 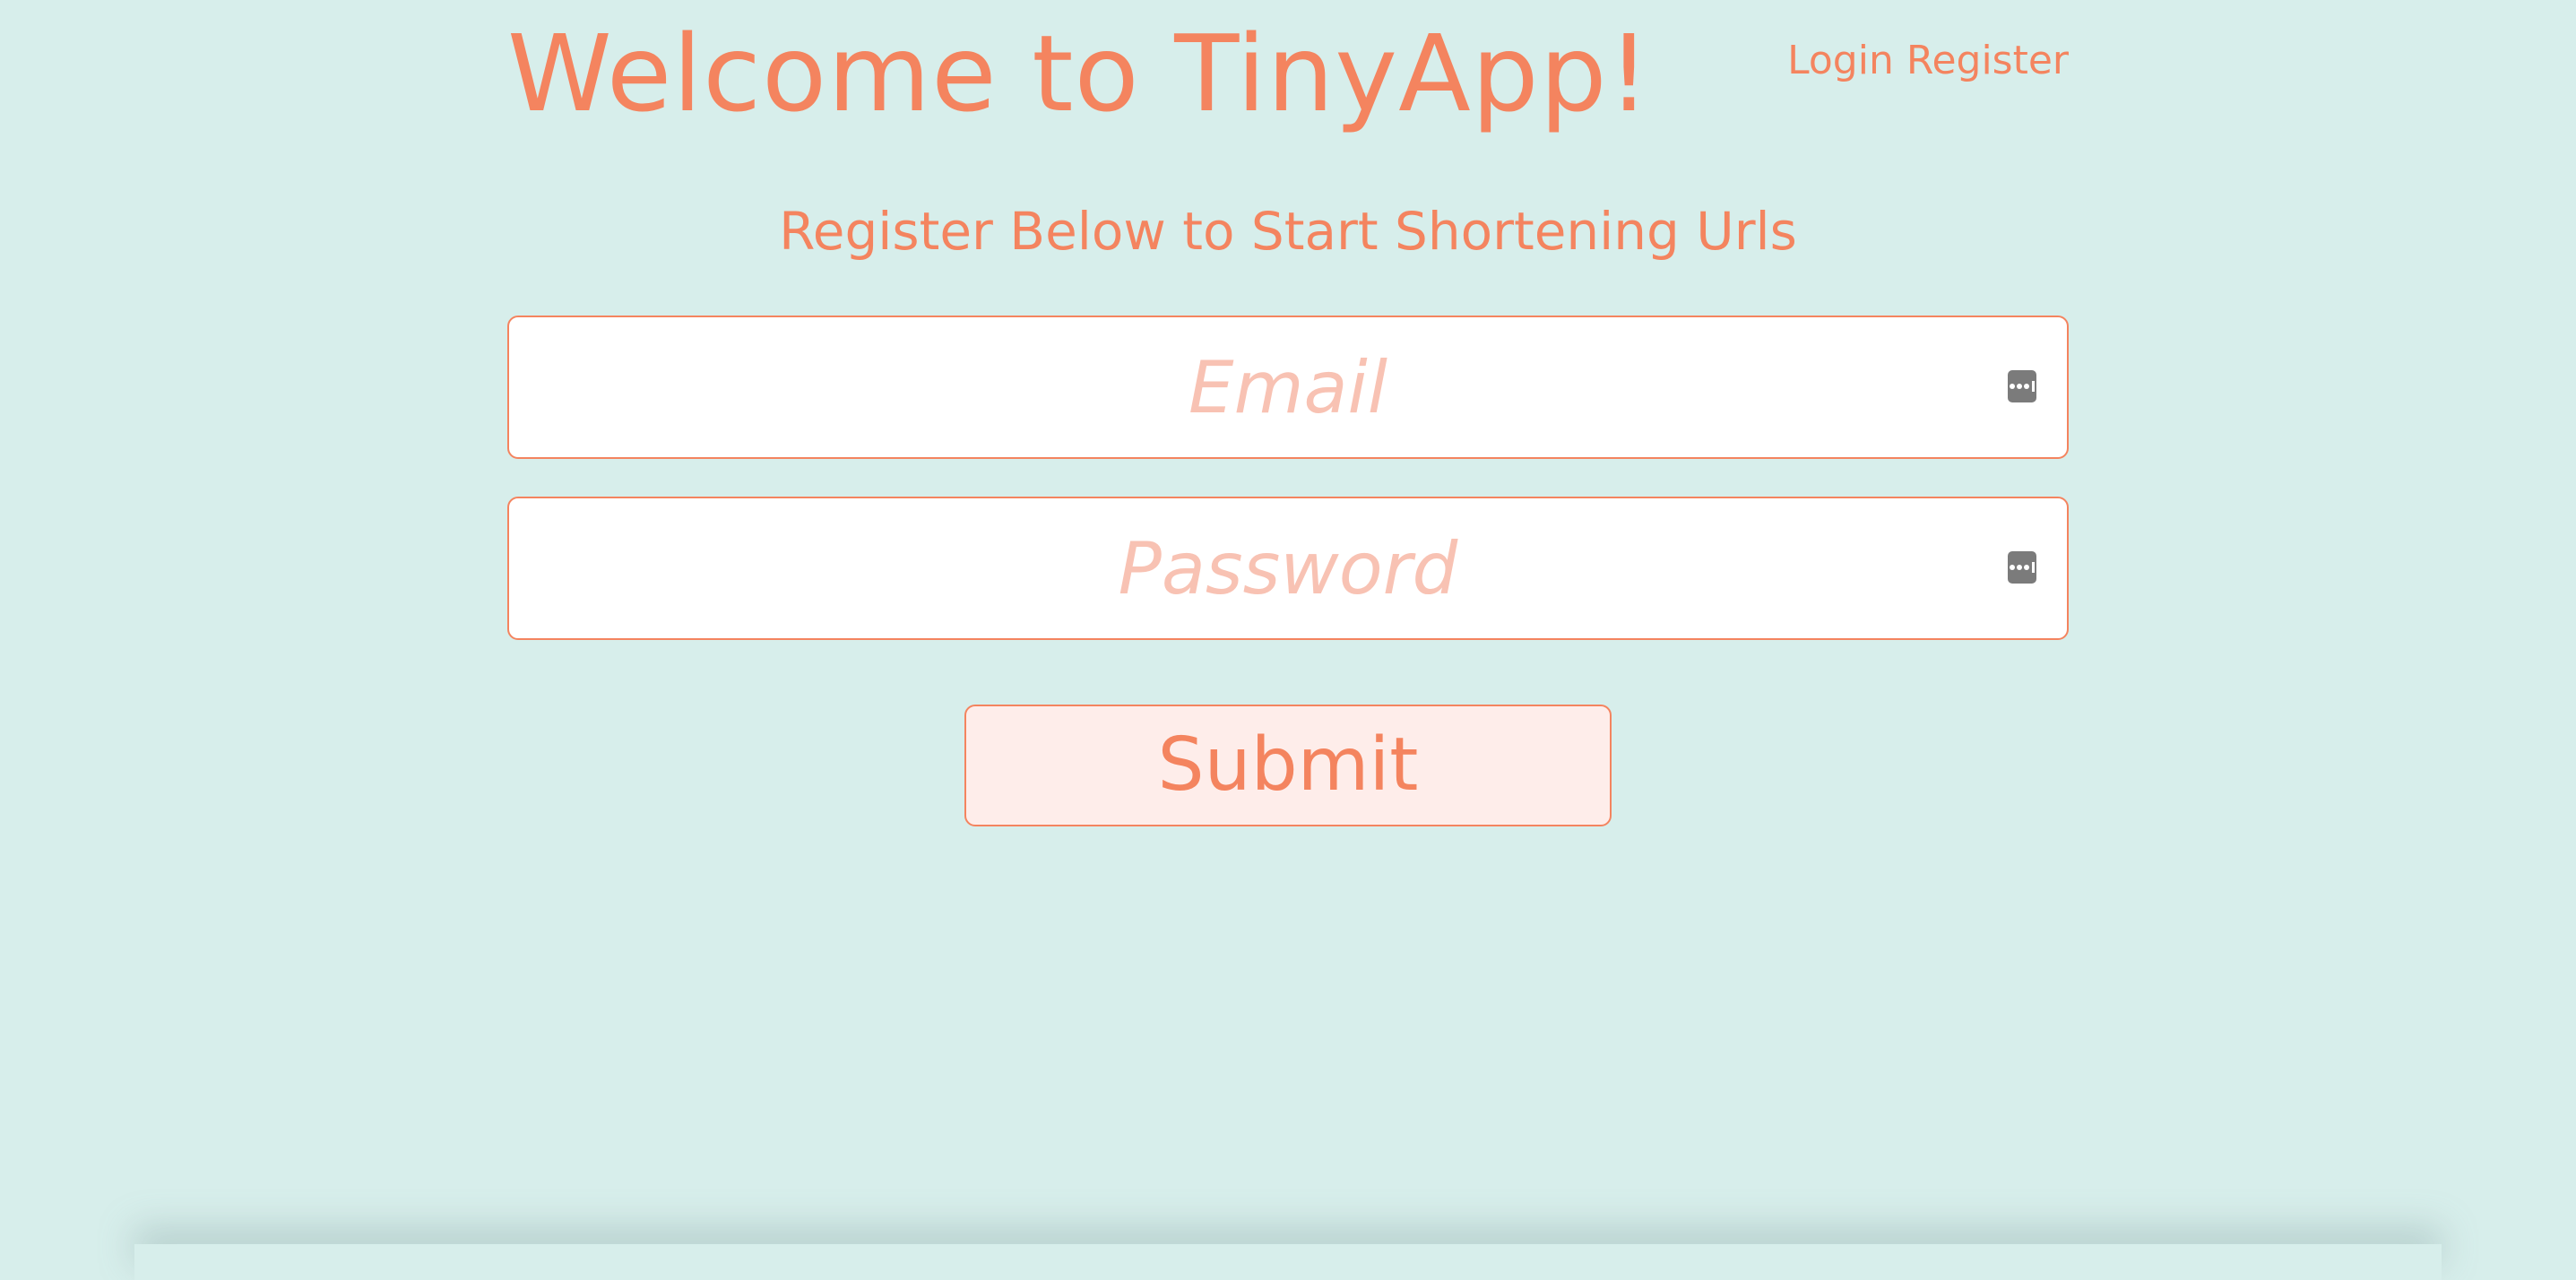 I want to click on top-nav: Login Register, so click(x=1928, y=61).